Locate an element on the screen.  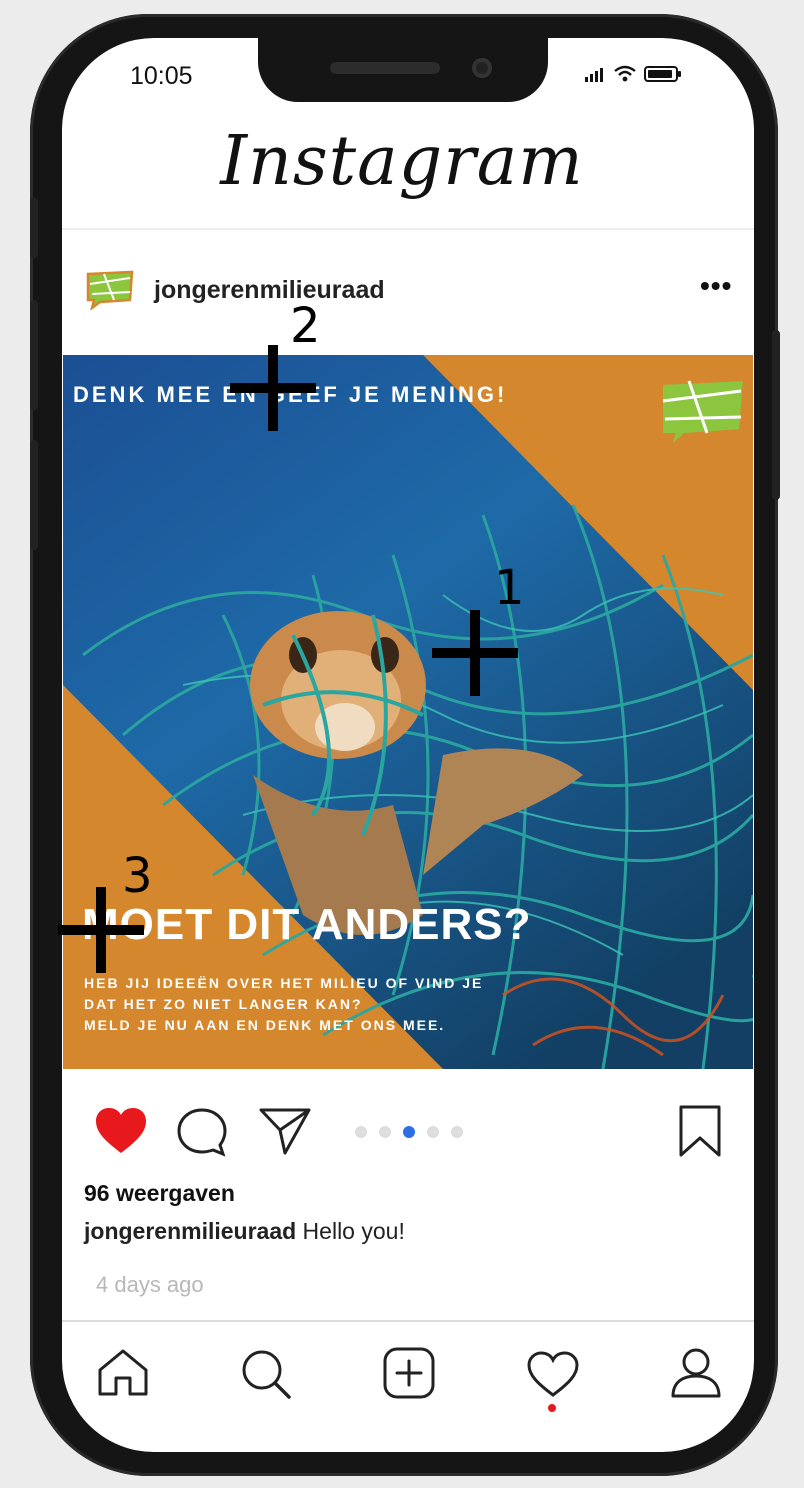
battery-icon is located at coordinates (662, 74).